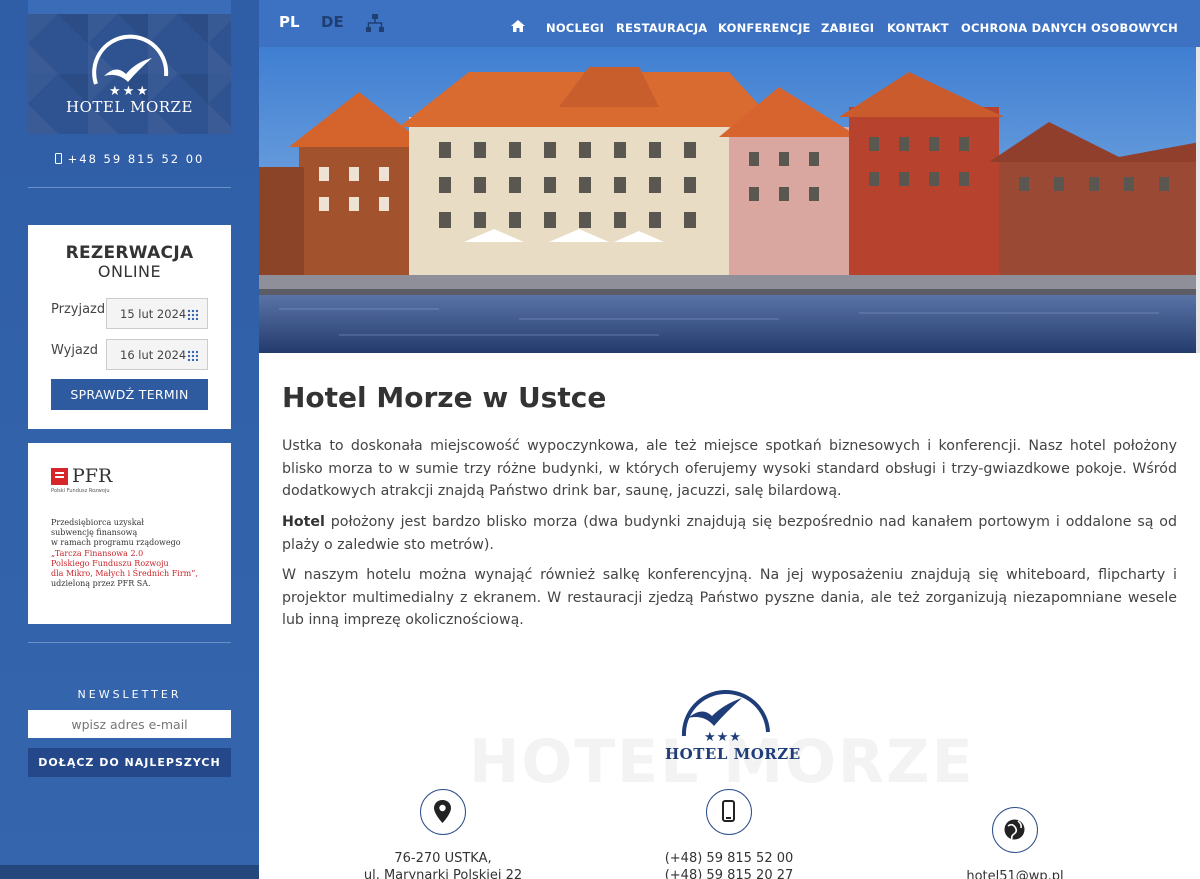 Image resolution: width=1200 pixels, height=879 pixels. What do you see at coordinates (332, 22) in the screenshot?
I see `lang-de-link: DE` at bounding box center [332, 22].